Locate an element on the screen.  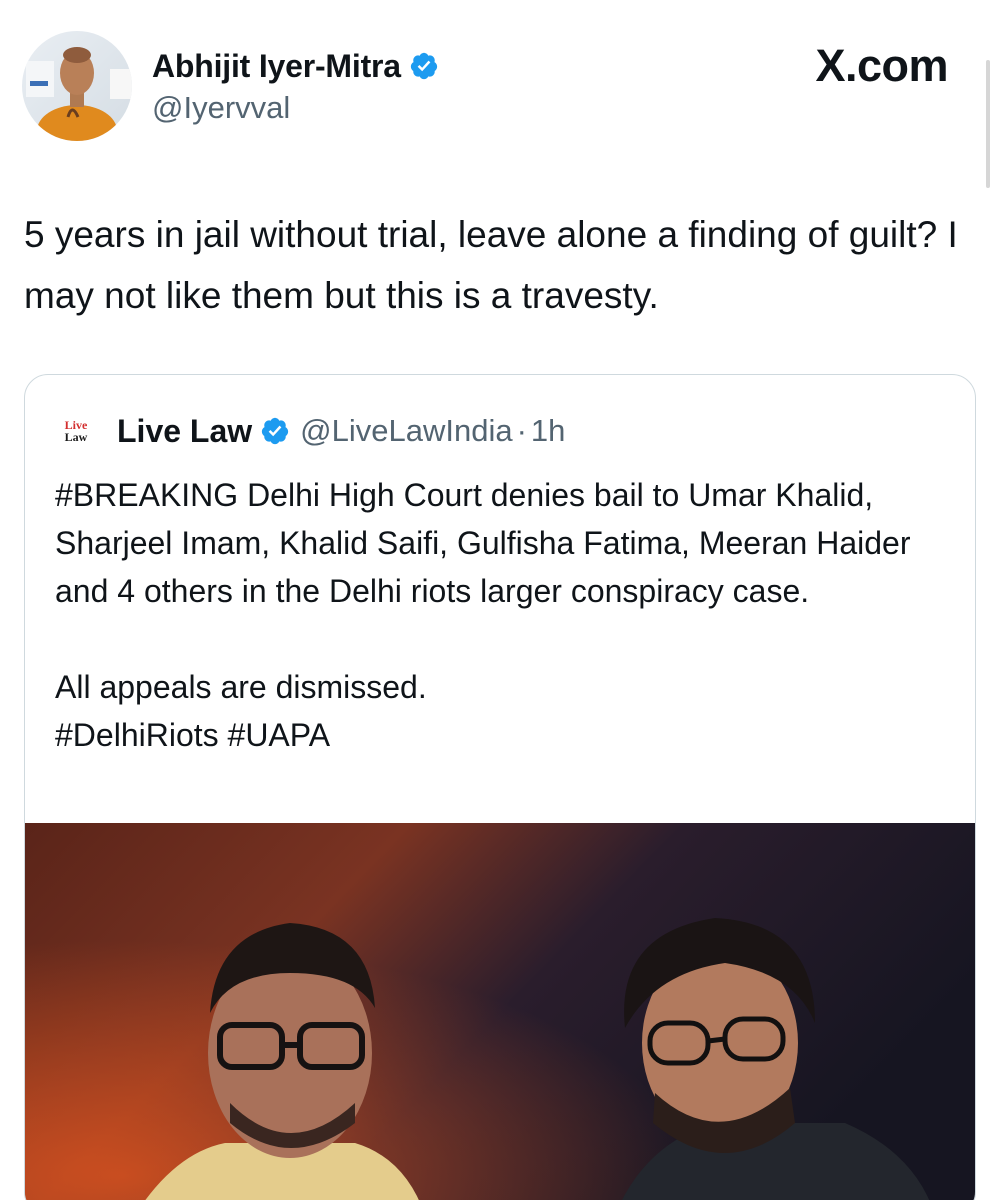
author-name: Abhijit Iyer-Mitra is located at coordinates (276, 66).